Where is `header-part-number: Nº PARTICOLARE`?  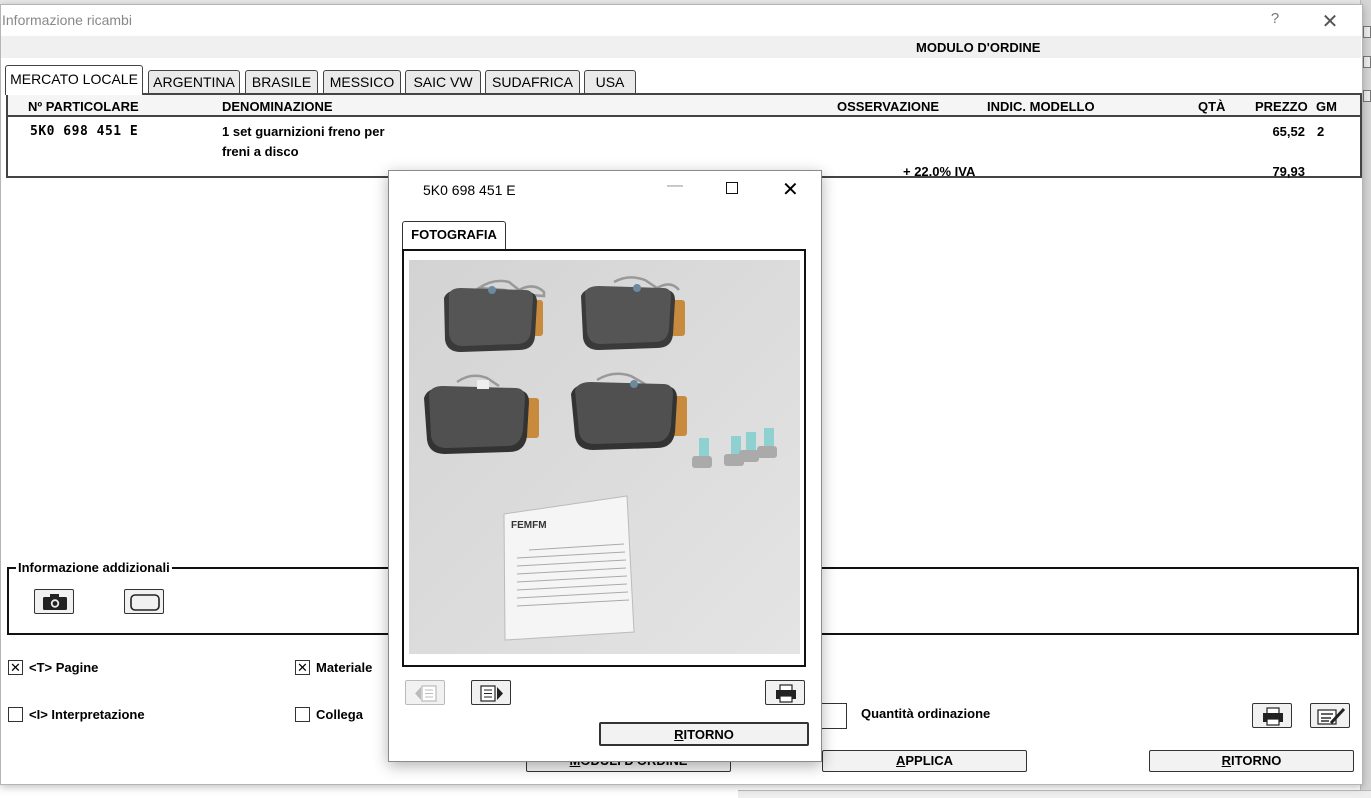 header-part-number: Nº PARTICOLARE is located at coordinates (83, 106).